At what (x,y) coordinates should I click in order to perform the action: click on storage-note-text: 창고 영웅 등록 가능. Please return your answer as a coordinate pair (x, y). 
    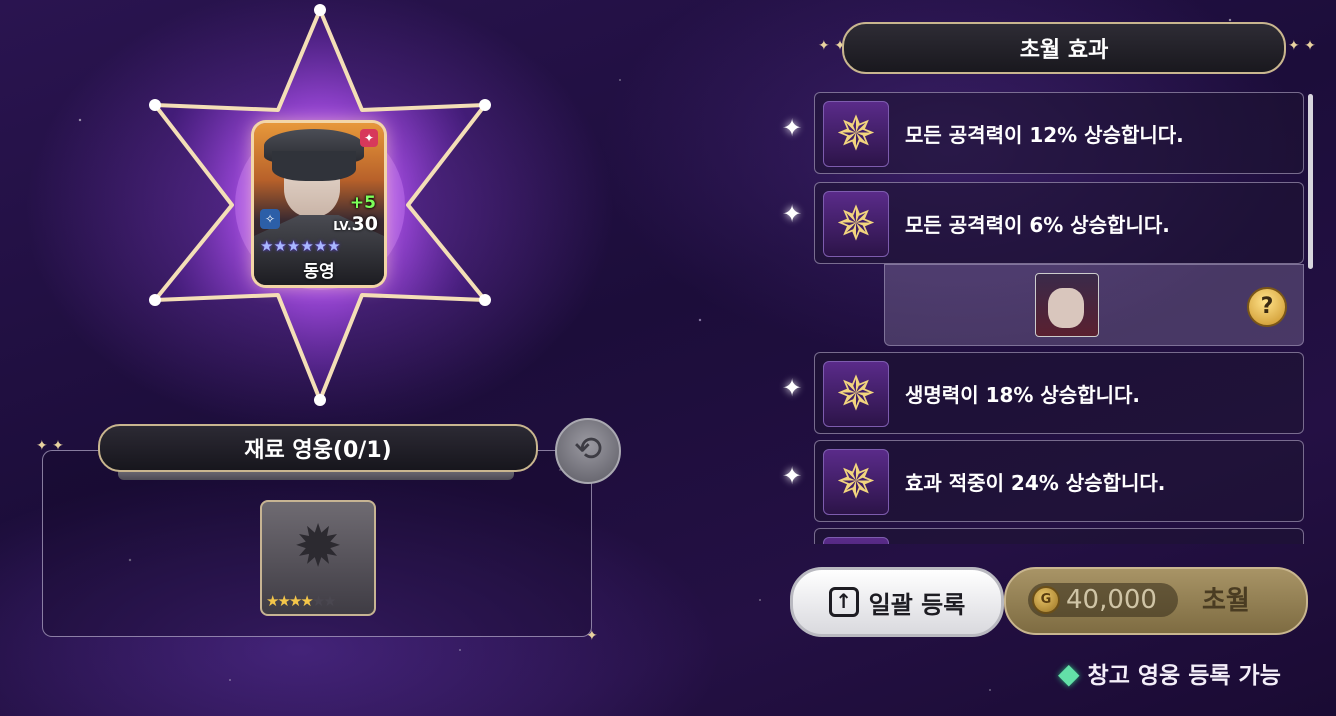
    Looking at the image, I should click on (1184, 676).